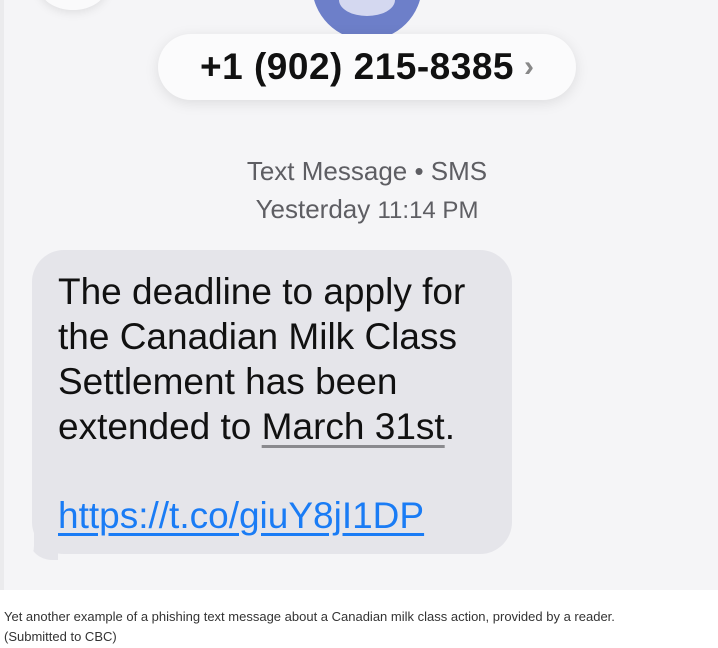  I want to click on url-link: https://t.co/giuY8jI1DP, so click(241, 516).